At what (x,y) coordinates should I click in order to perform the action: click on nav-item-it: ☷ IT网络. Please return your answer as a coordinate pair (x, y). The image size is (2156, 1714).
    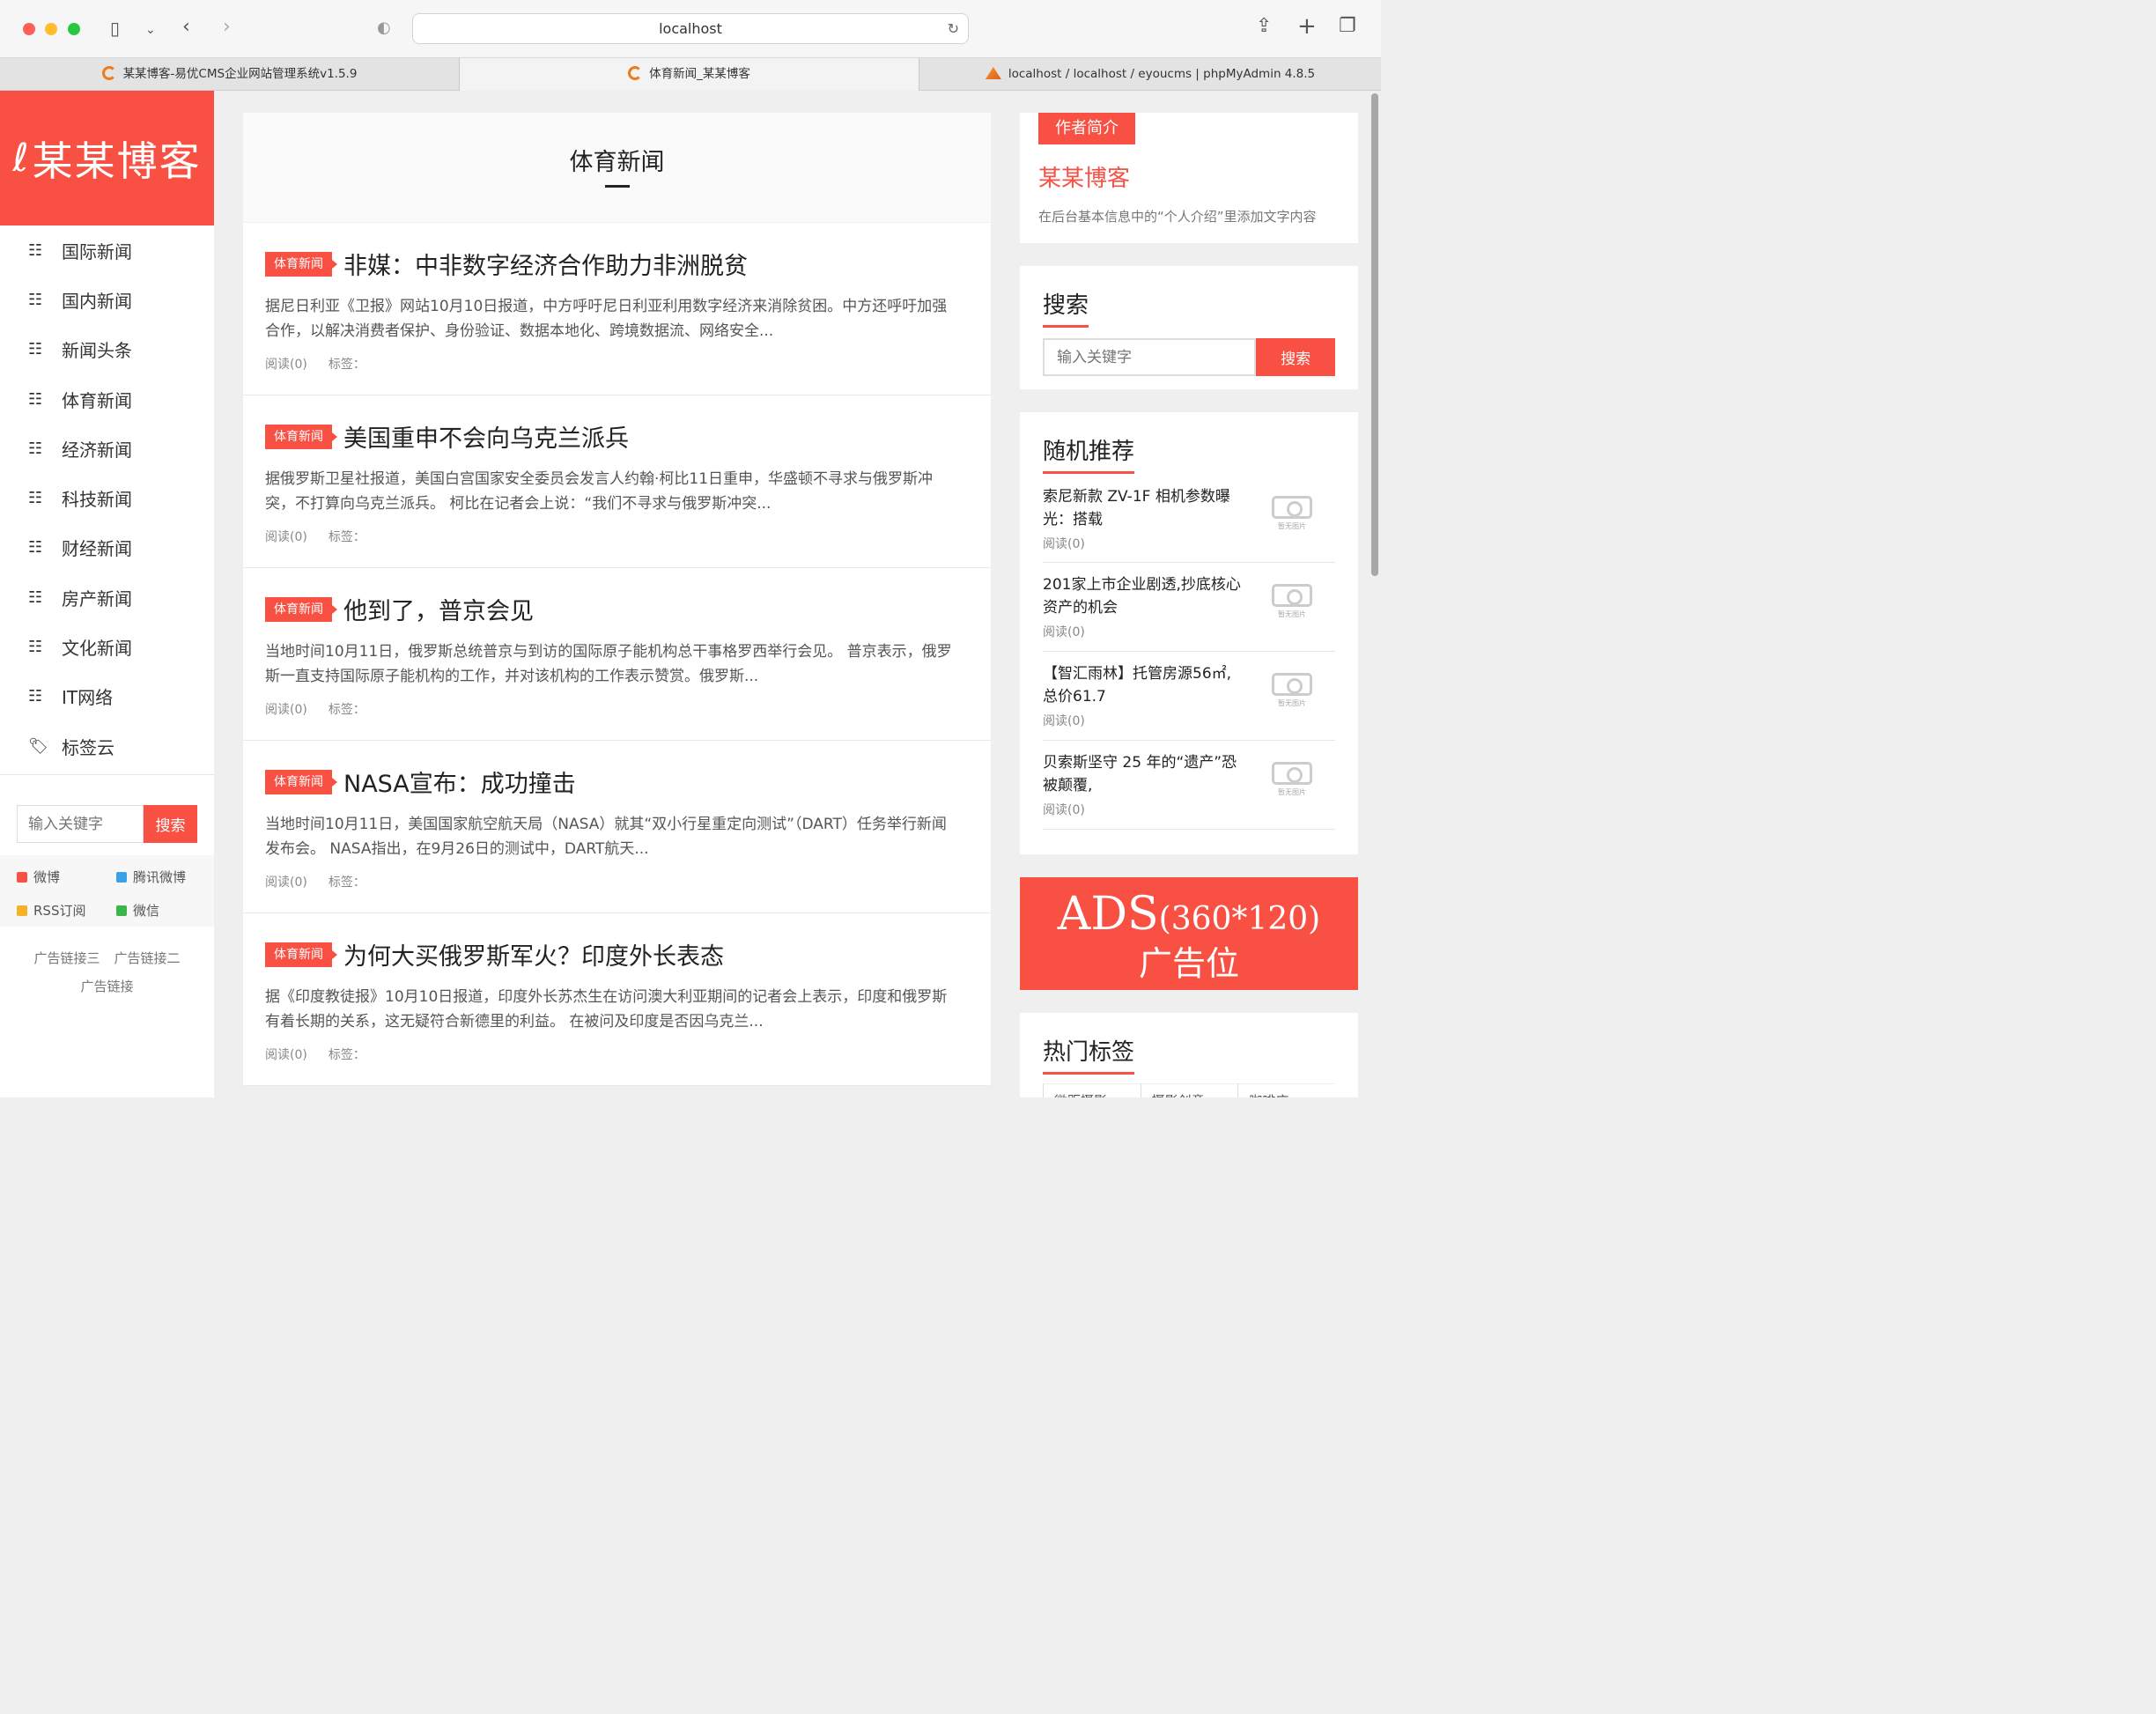
    Looking at the image, I should click on (107, 696).